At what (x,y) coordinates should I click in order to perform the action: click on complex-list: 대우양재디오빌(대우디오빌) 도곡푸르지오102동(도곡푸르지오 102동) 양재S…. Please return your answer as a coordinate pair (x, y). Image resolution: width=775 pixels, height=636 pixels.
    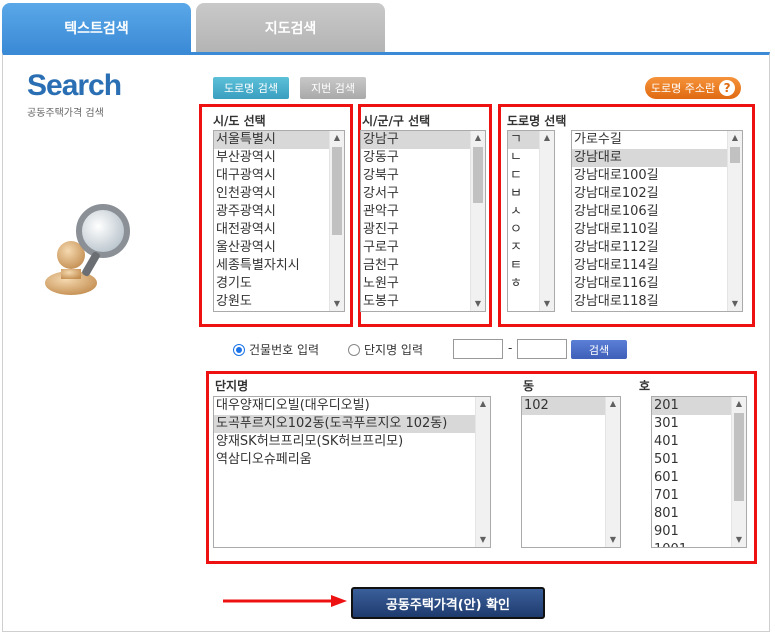
    Looking at the image, I should click on (352, 472).